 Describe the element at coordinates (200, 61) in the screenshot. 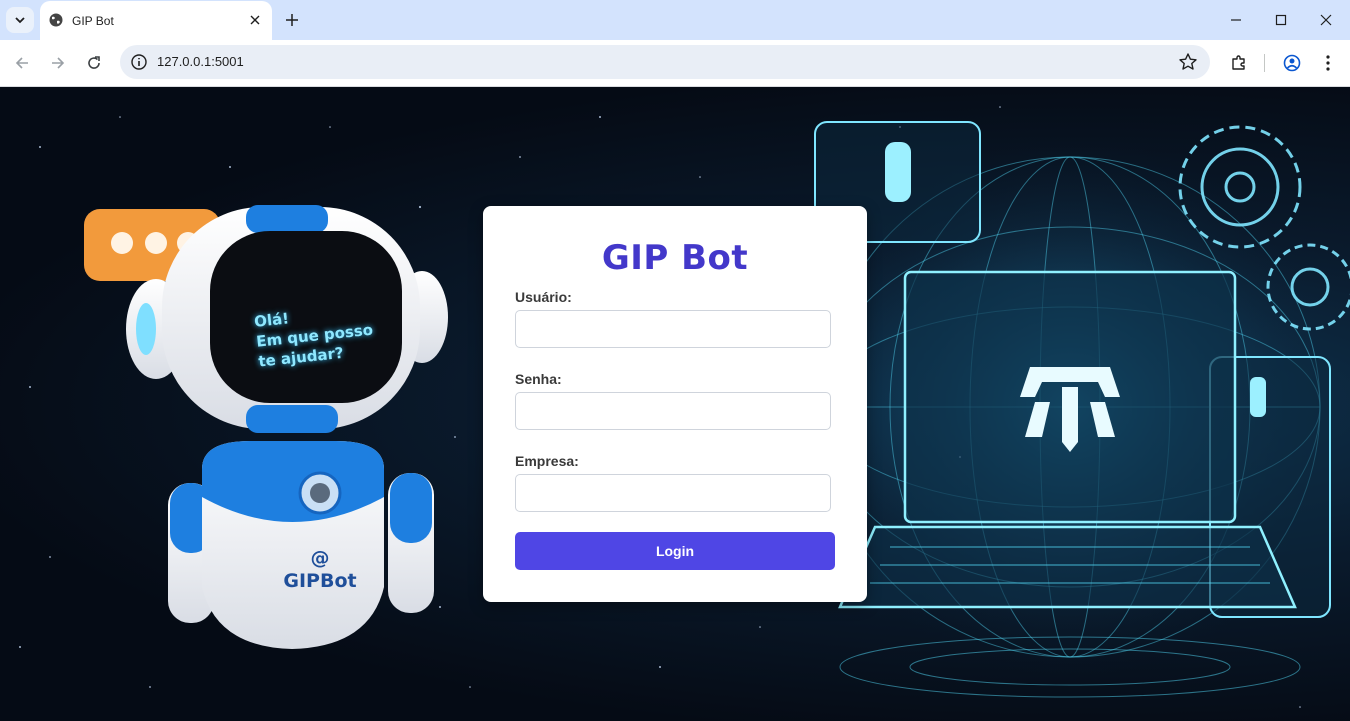

I see `url-text: 127.0.0.1:5001` at that location.